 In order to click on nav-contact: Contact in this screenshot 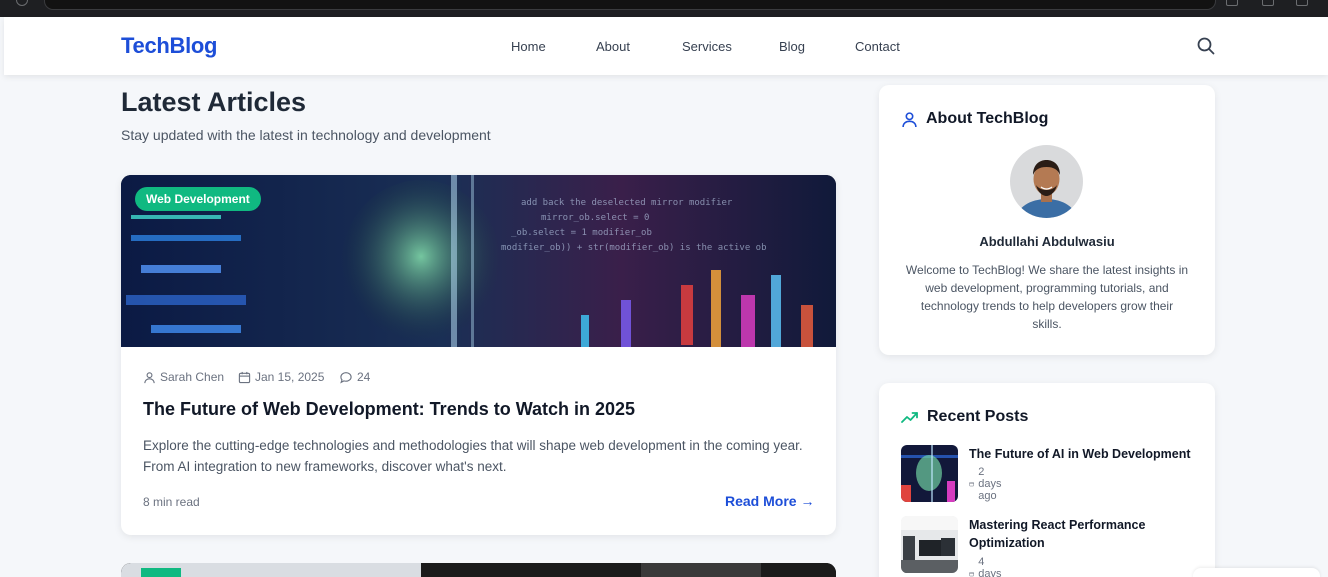, I will do `click(877, 46)`.